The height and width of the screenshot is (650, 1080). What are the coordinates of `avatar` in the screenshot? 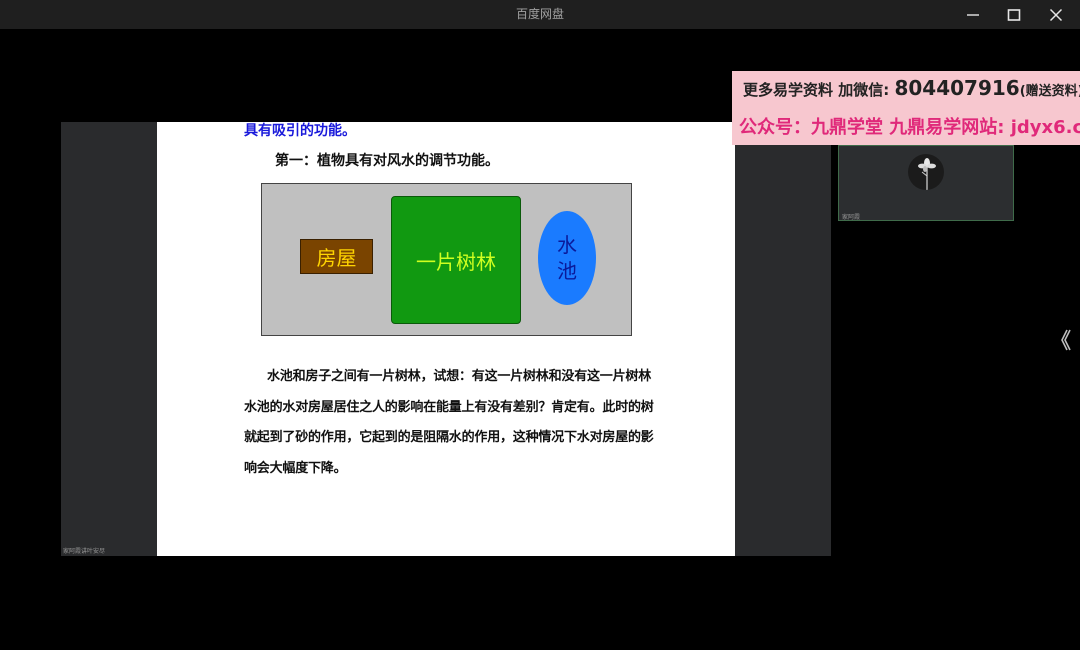 It's located at (926, 172).